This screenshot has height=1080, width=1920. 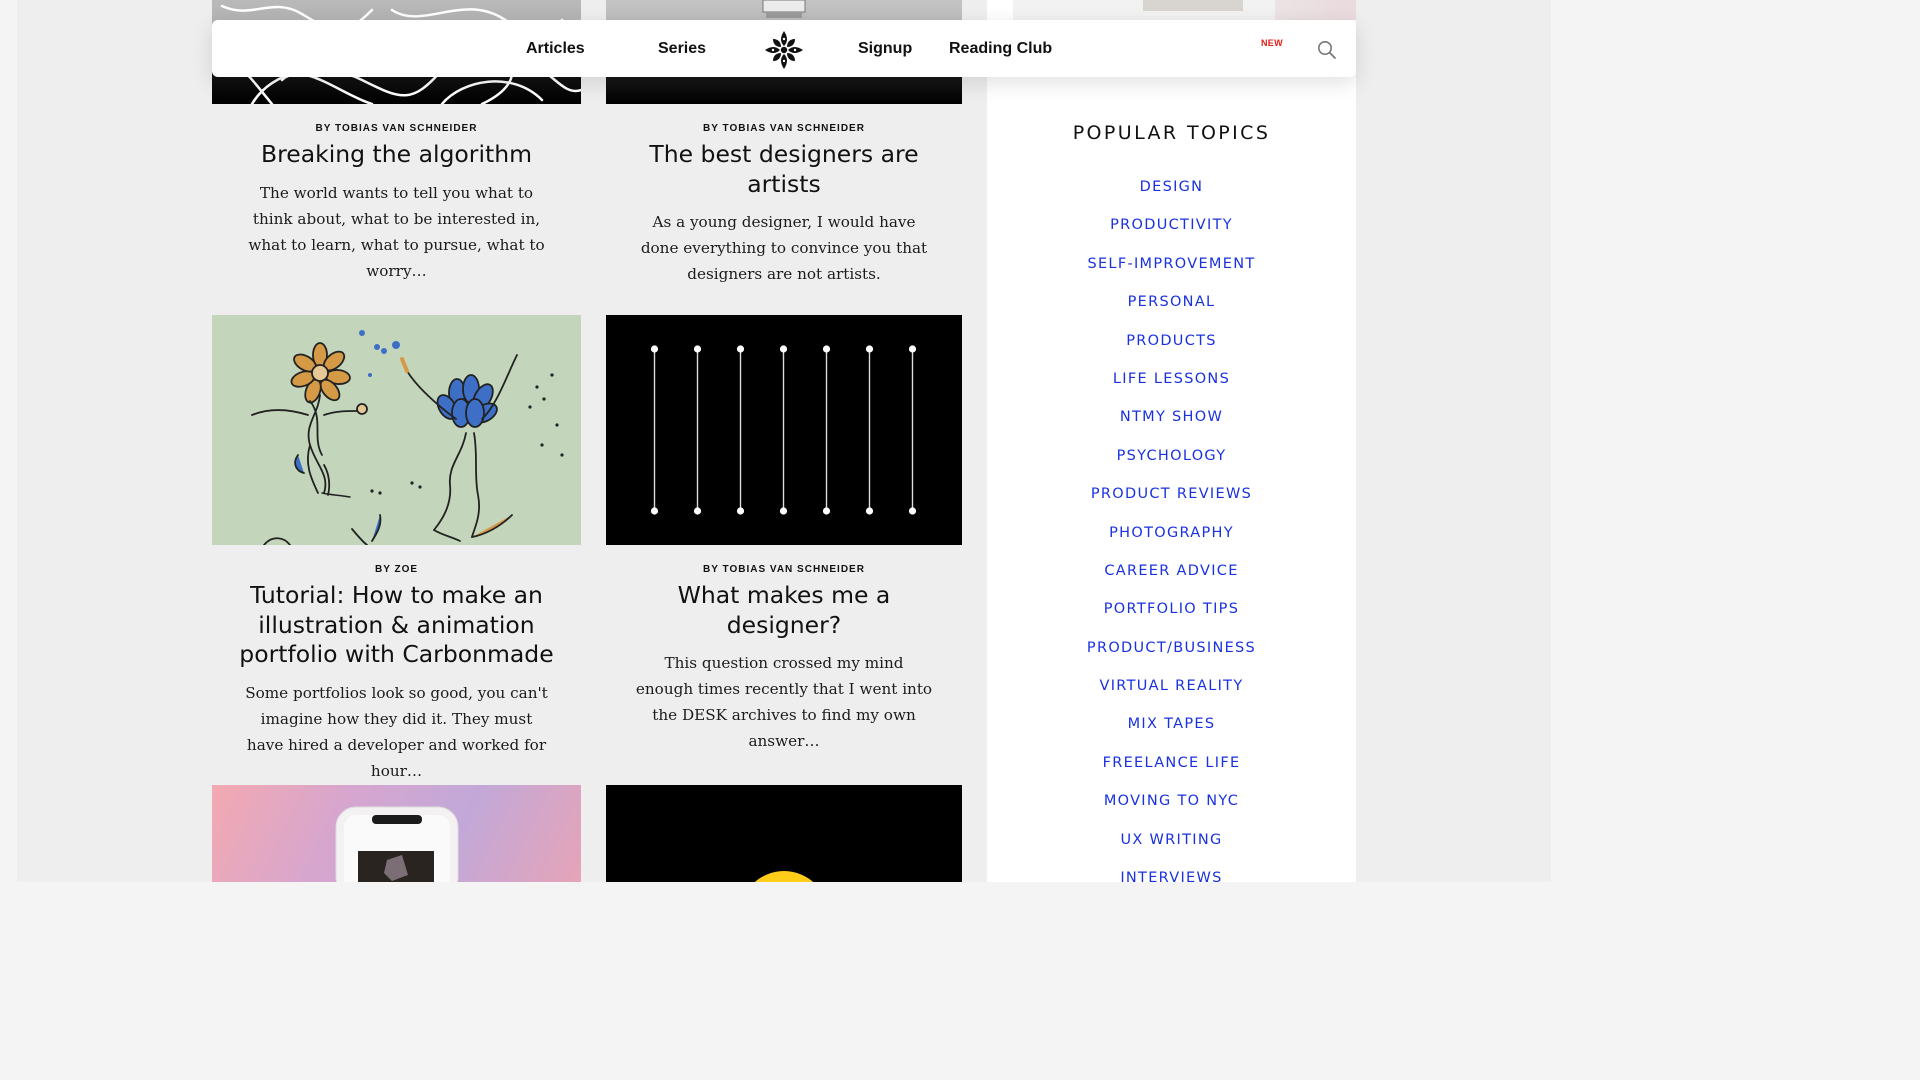 I want to click on topic-link: MIX TAPES, so click(x=1172, y=724).